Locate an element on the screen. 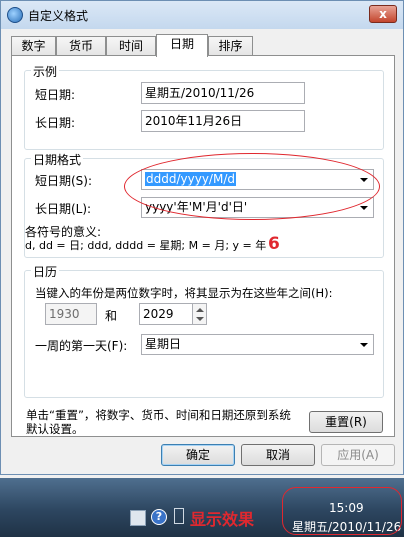 This screenshot has height=537, width=404. calendar-title: 日历 is located at coordinates (45, 271).